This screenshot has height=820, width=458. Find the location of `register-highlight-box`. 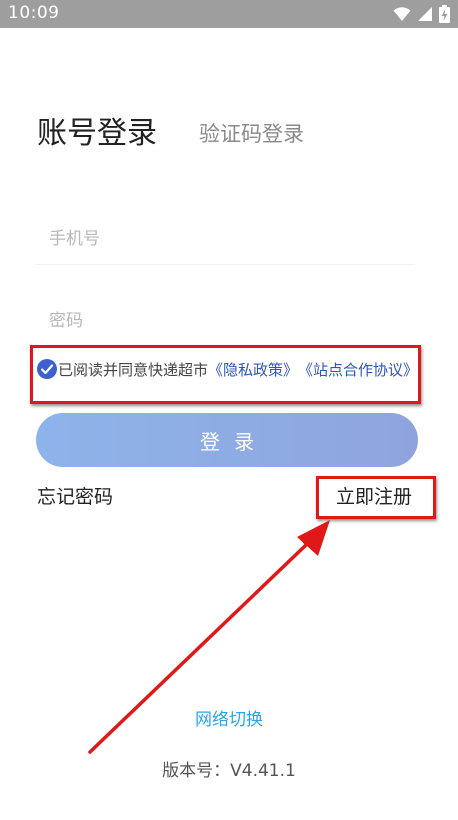

register-highlight-box is located at coordinates (376, 497).